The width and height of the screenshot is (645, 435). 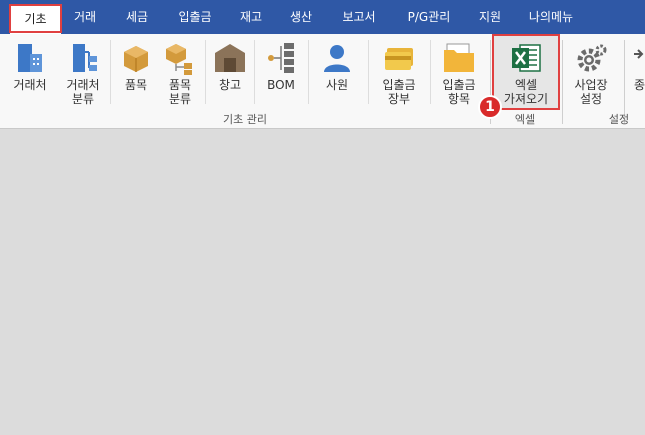 What do you see at coordinates (337, 58) in the screenshot?
I see `employee-icon` at bounding box center [337, 58].